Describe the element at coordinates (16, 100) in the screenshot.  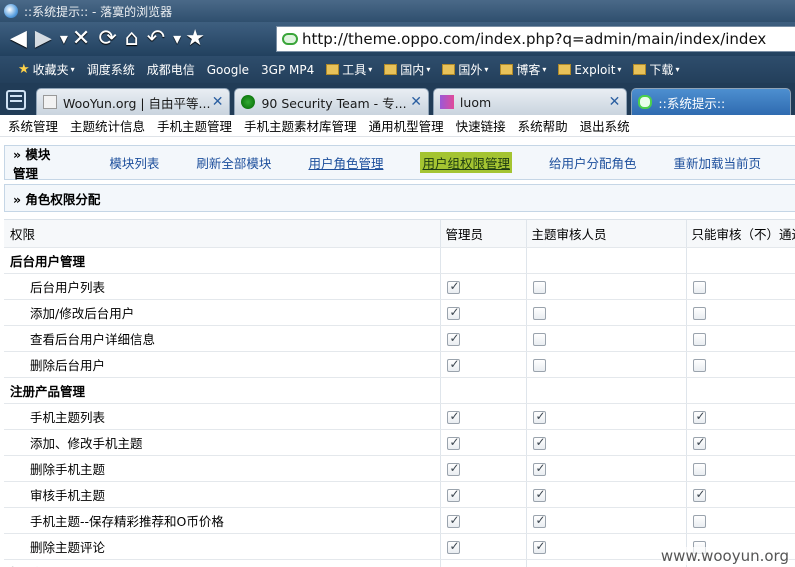
I see `tab-menu-icon` at that location.